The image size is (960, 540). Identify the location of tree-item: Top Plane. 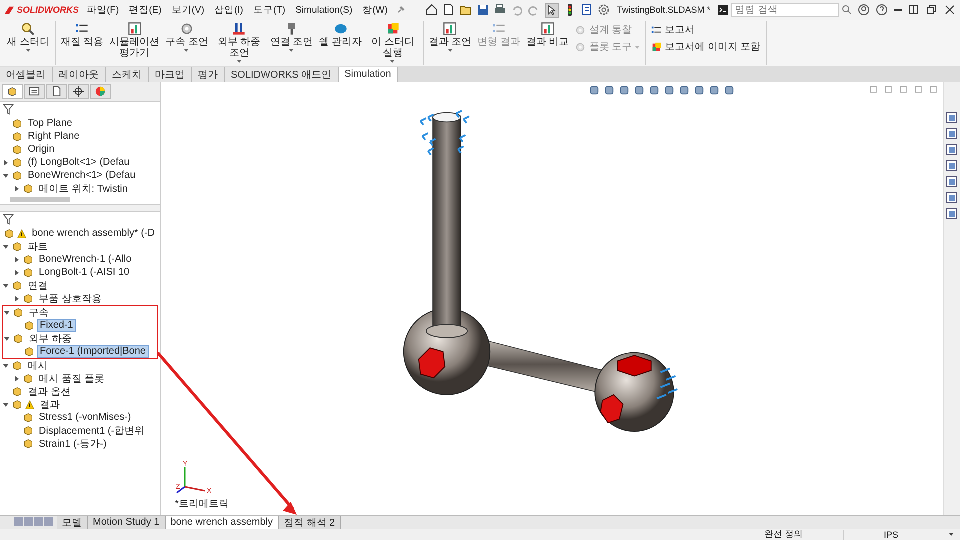
(50, 123).